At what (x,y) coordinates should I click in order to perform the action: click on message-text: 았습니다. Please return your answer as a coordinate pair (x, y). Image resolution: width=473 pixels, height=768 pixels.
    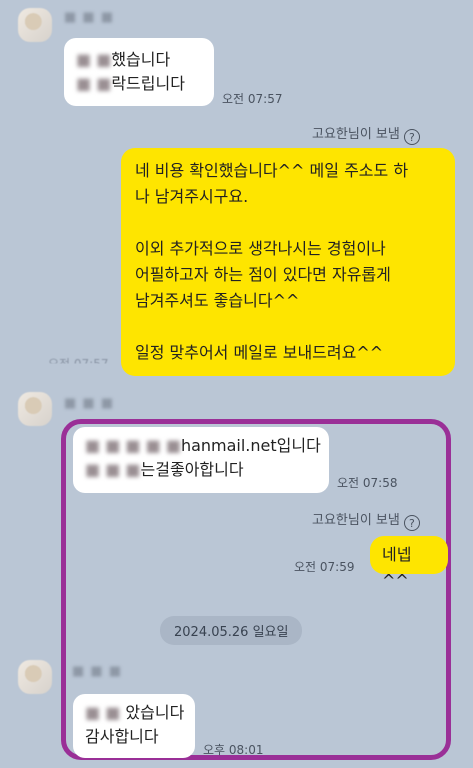
    Looking at the image, I should click on (155, 712).